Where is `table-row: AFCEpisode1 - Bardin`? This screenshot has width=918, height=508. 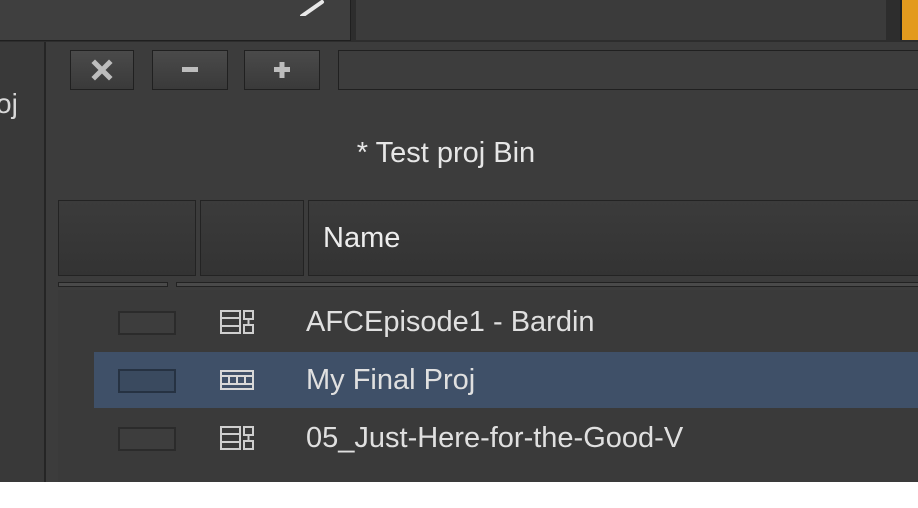
table-row: AFCEpisode1 - Bardin is located at coordinates (506, 322).